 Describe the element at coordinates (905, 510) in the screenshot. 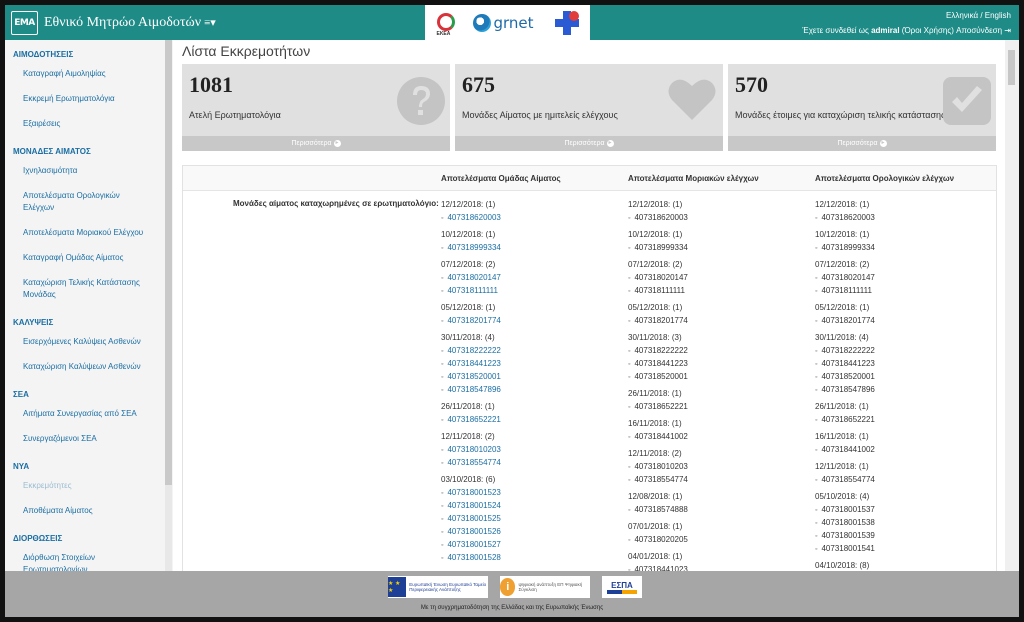

I see `unit-id: 407318001537` at that location.